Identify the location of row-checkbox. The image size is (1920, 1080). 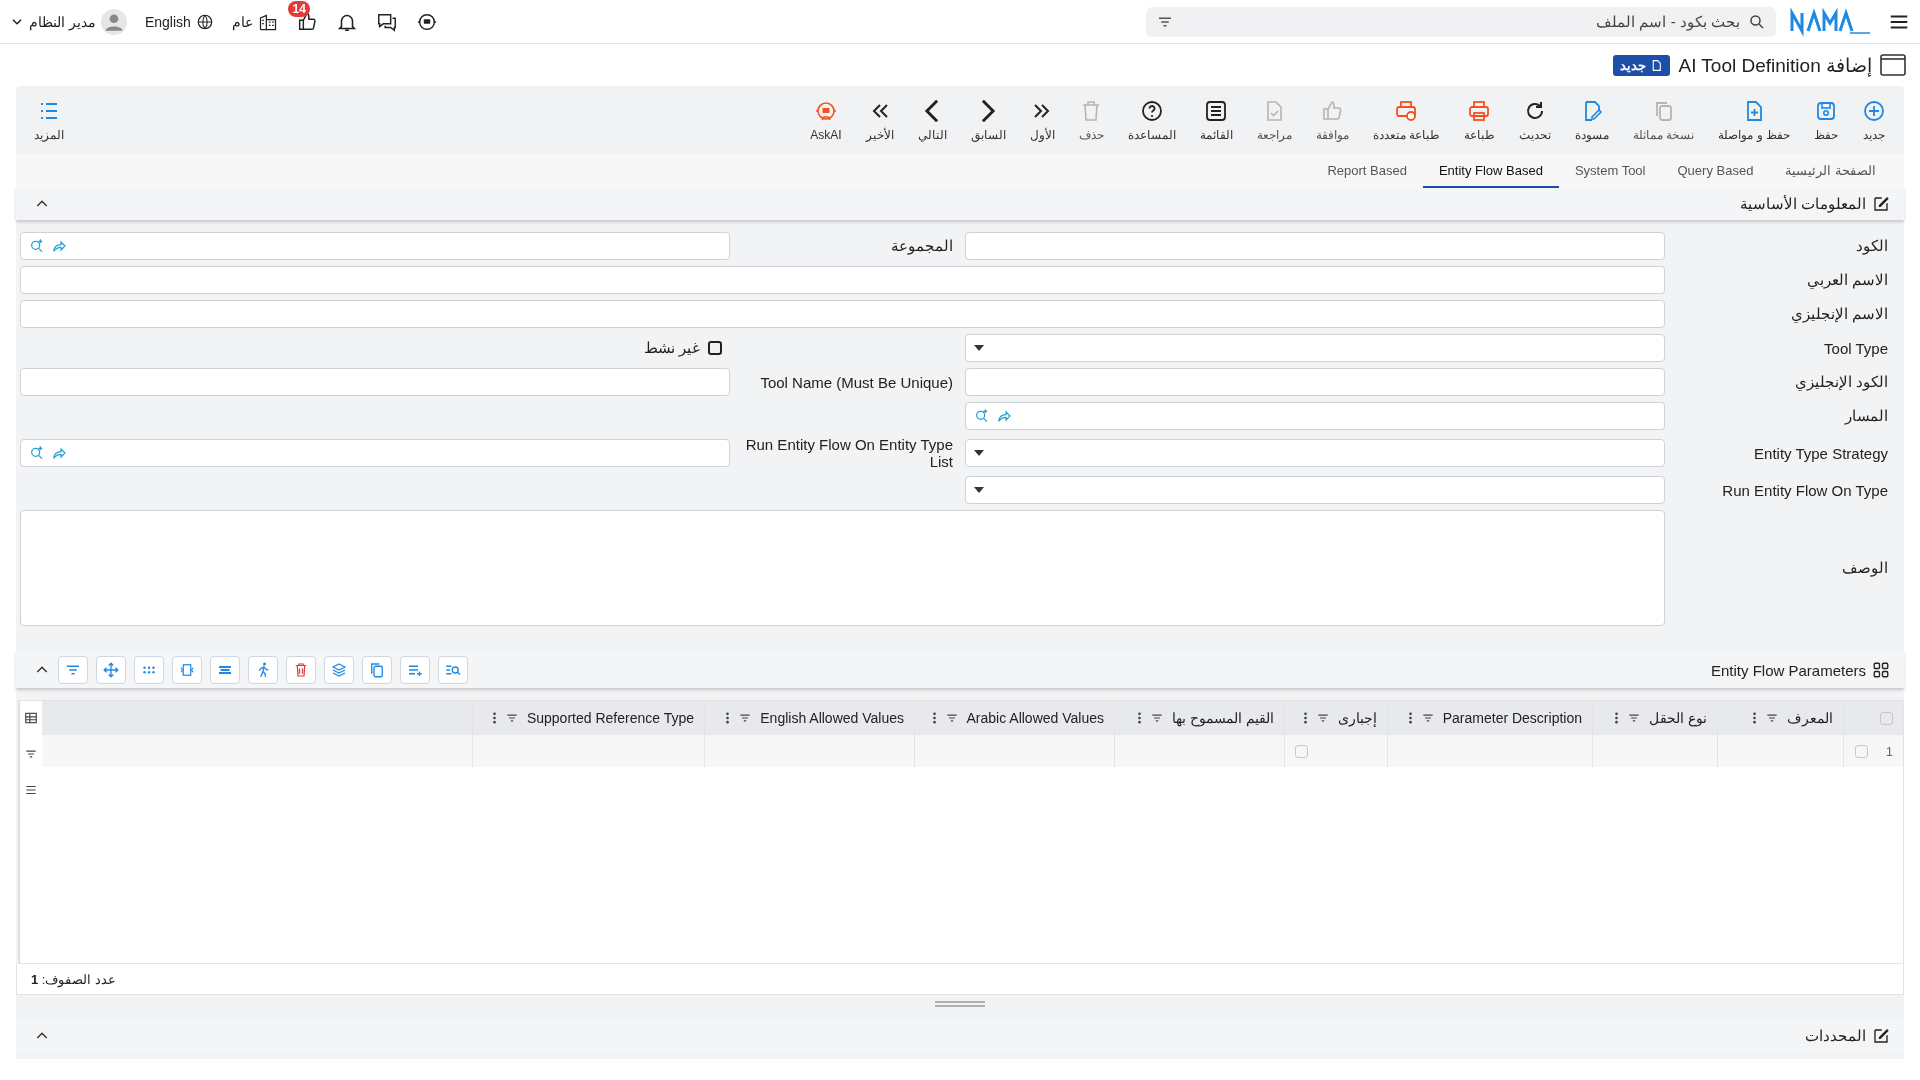
(1861, 751).